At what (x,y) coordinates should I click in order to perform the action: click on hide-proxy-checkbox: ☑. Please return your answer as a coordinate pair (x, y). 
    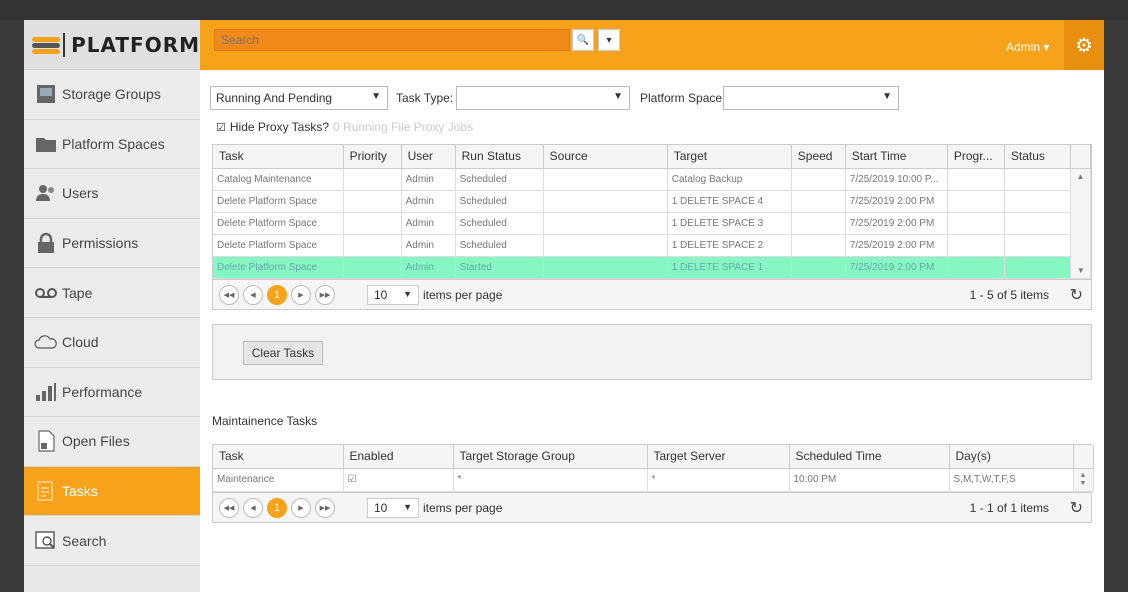
    Looking at the image, I should click on (221, 127).